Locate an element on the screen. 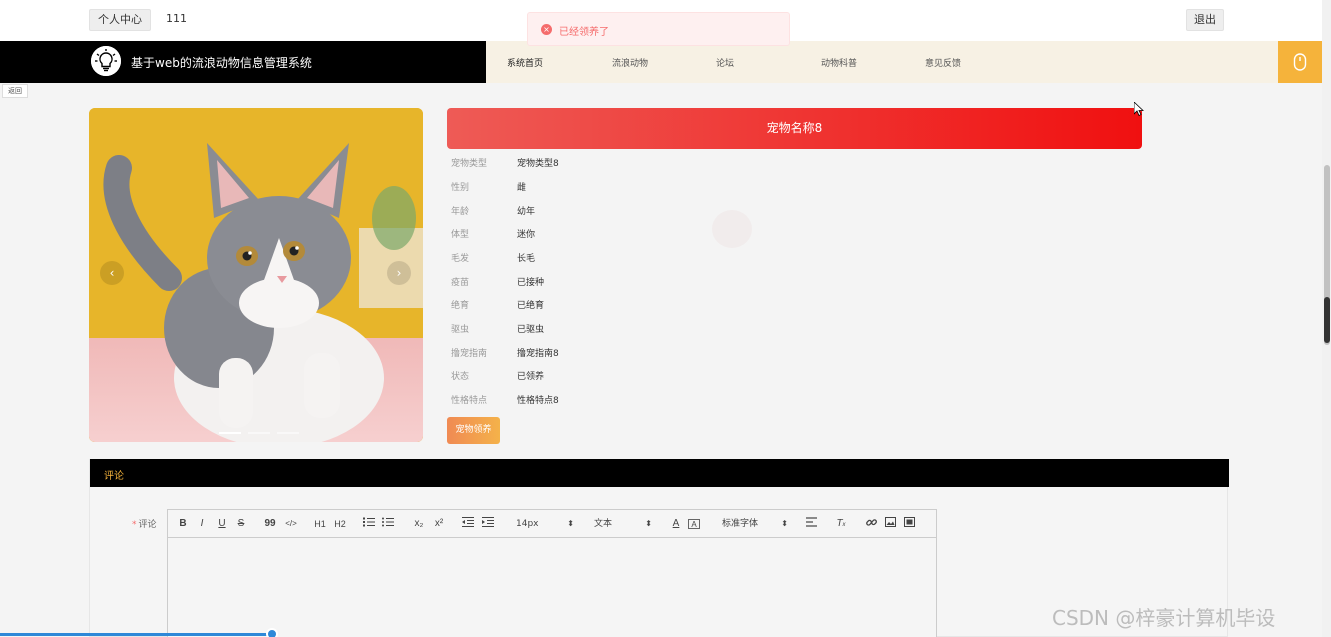 The height and width of the screenshot is (637, 1331). attr-label-fur: 毛发 is located at coordinates (460, 259).